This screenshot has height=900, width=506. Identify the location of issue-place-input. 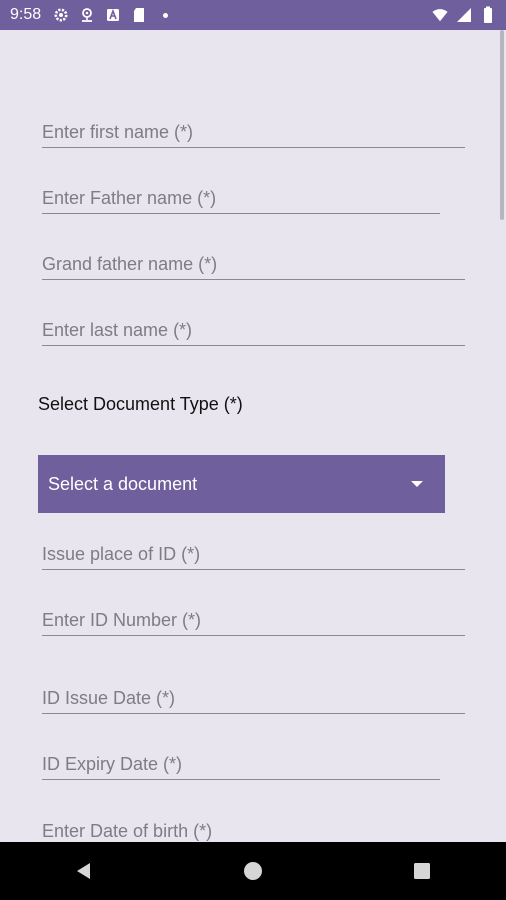
(253, 554).